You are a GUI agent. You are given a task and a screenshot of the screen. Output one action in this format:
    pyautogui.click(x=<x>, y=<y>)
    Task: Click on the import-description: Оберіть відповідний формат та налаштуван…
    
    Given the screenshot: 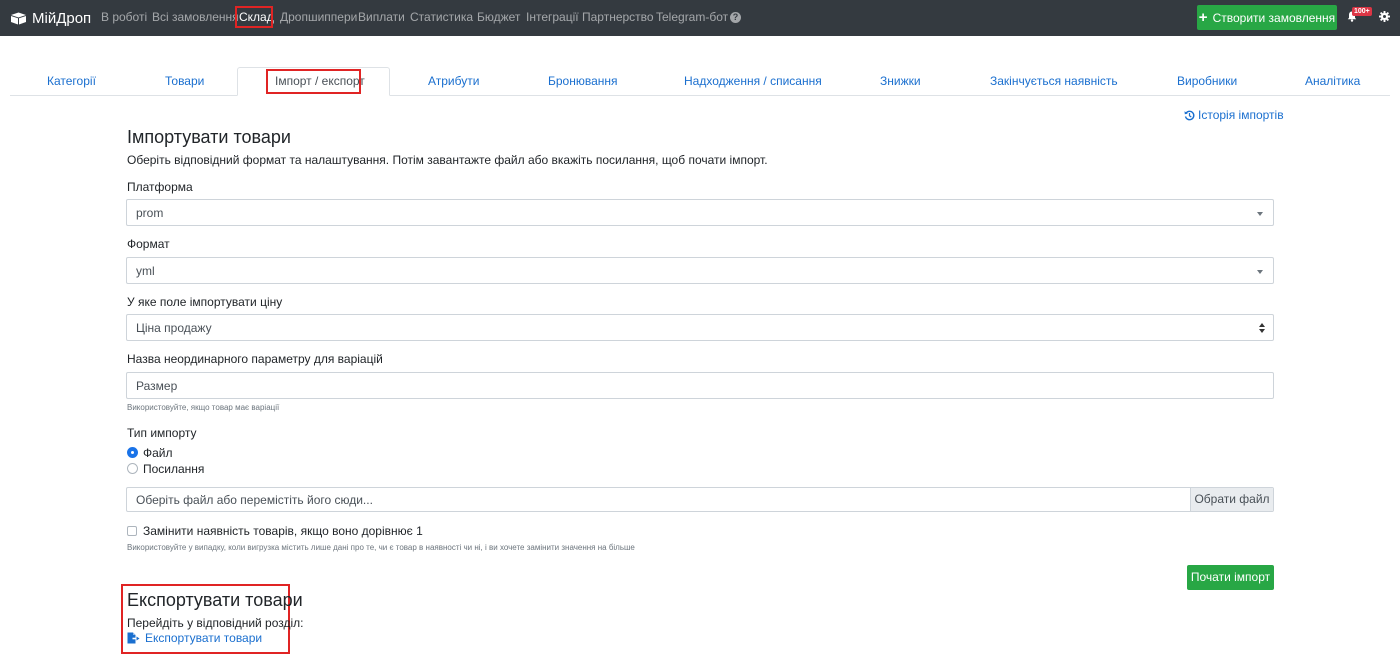 What is the action you would take?
    pyautogui.click(x=447, y=160)
    